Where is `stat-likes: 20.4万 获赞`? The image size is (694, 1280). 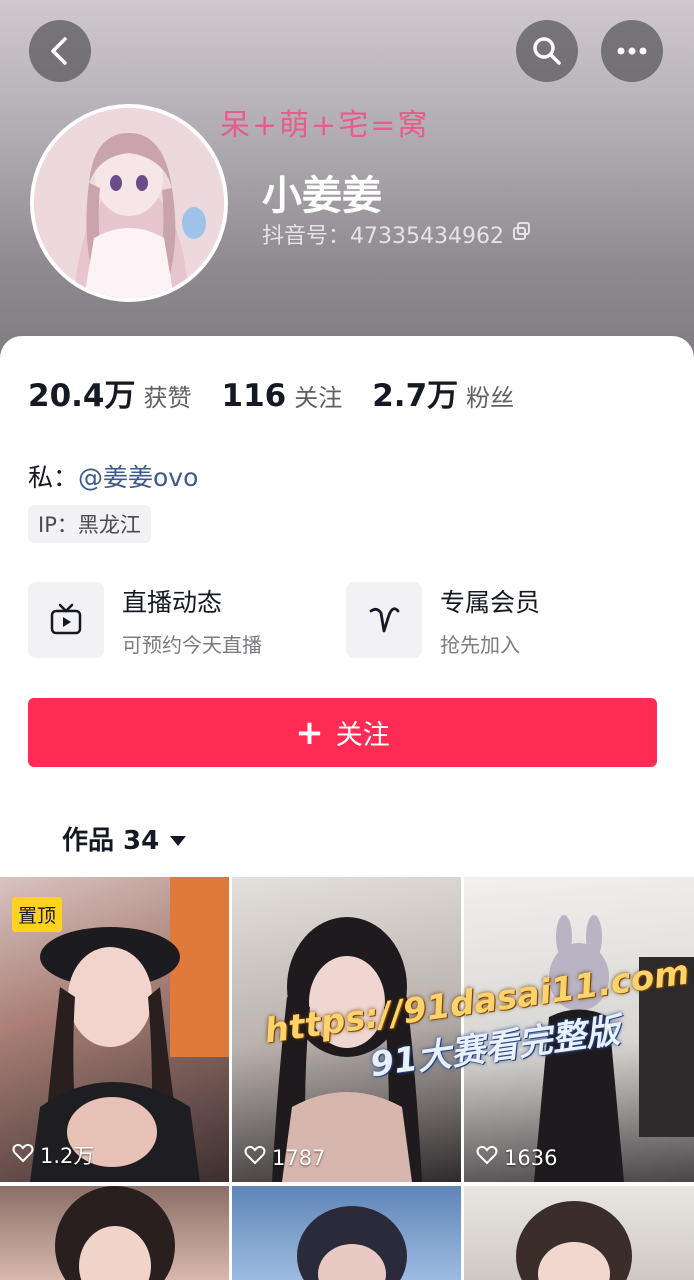 stat-likes: 20.4万 获赞 is located at coordinates (110, 392).